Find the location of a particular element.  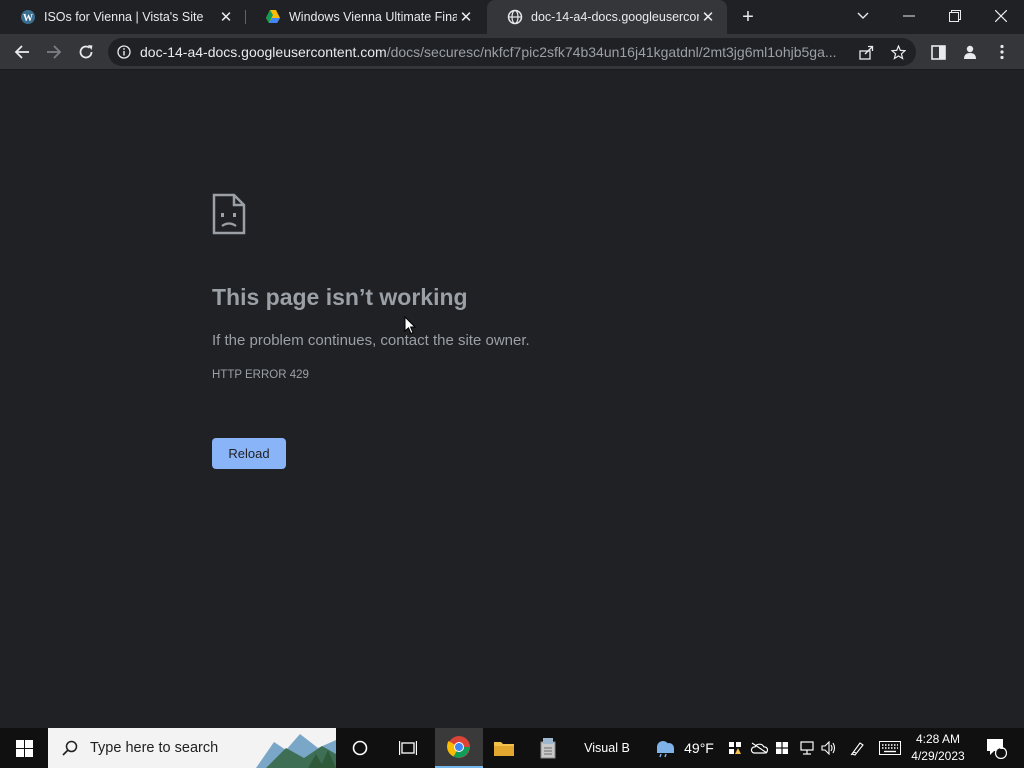

tab-title: ISOs for Vienna | Vista's Site is located at coordinates (124, 17).